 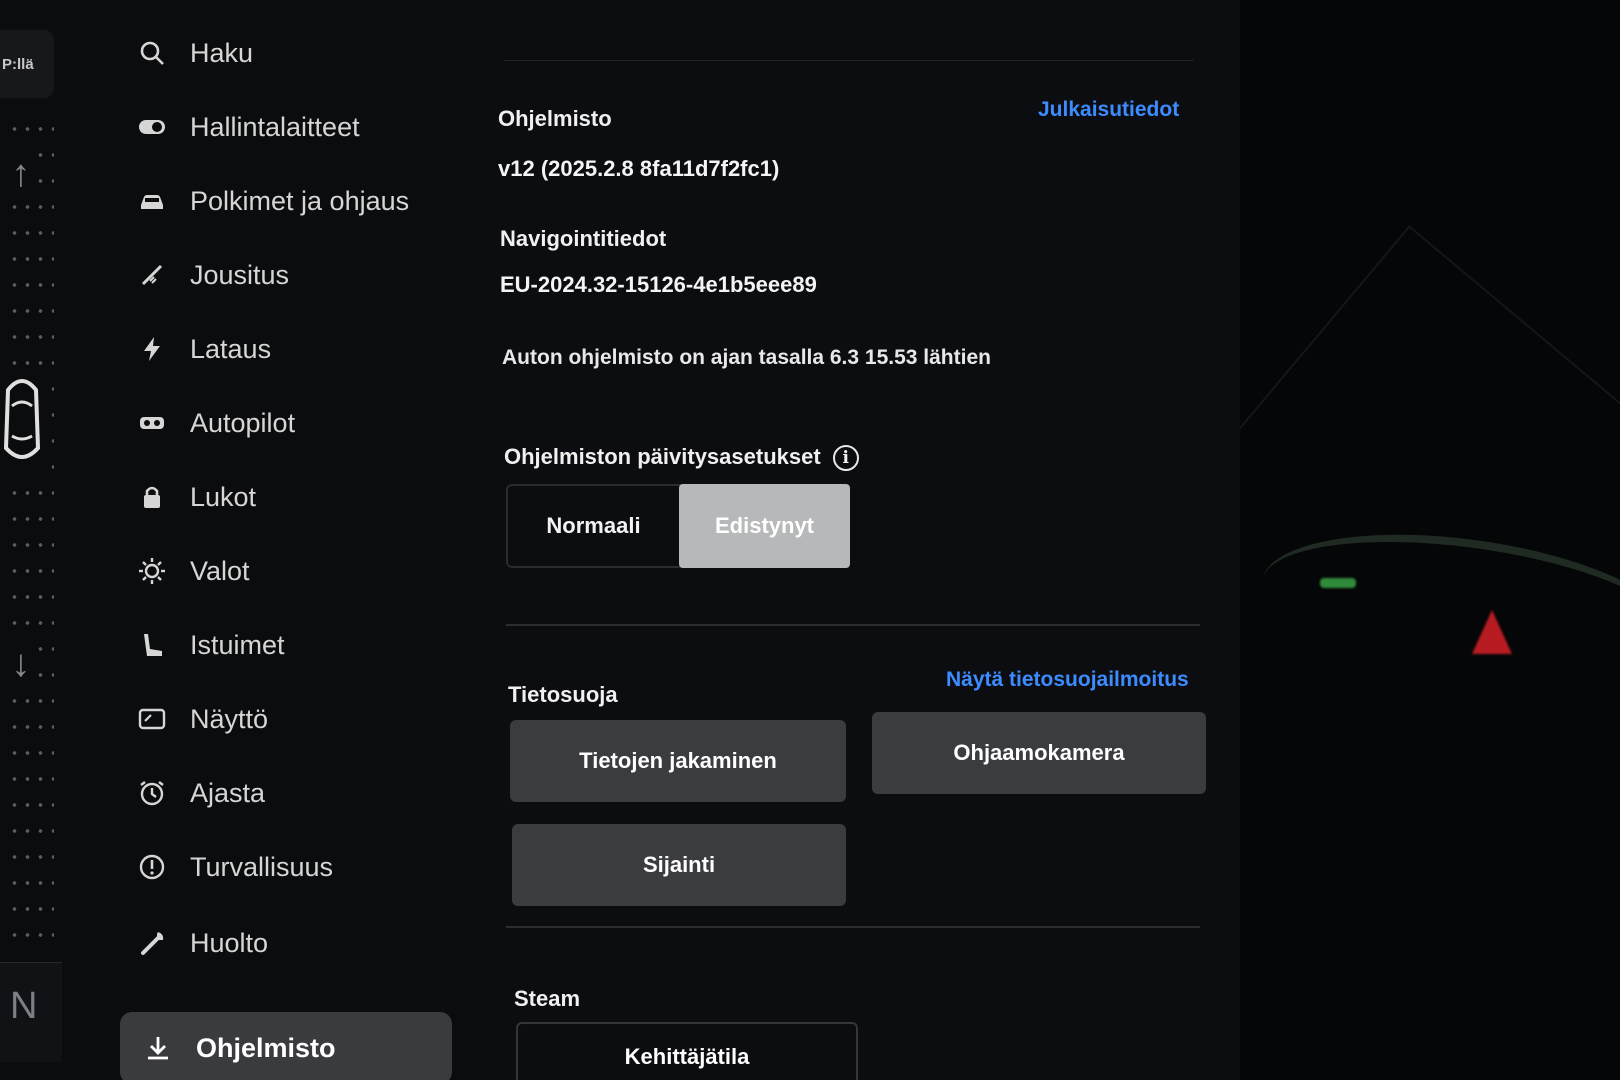 I want to click on sidebar-item-label: Istuimet, so click(x=237, y=644).